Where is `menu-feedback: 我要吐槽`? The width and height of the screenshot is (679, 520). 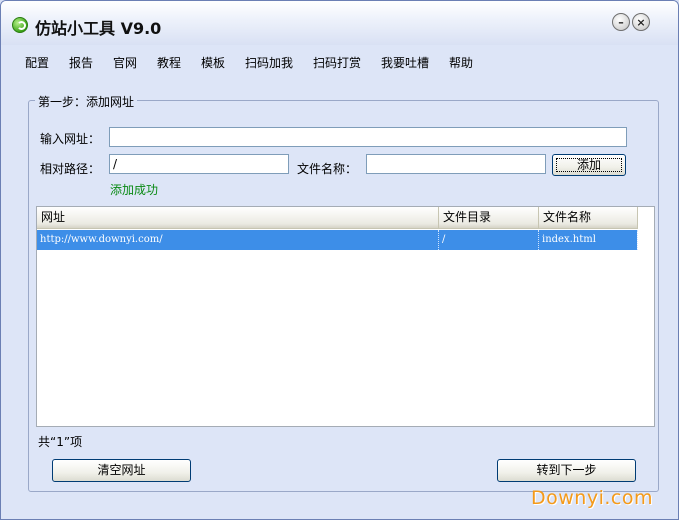
menu-feedback: 我要吐槽 is located at coordinates (405, 62).